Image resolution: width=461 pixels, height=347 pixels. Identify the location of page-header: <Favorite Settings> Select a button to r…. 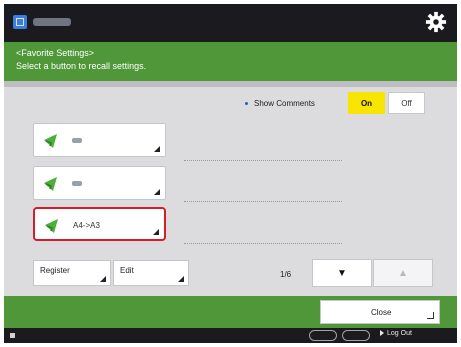
(230, 61).